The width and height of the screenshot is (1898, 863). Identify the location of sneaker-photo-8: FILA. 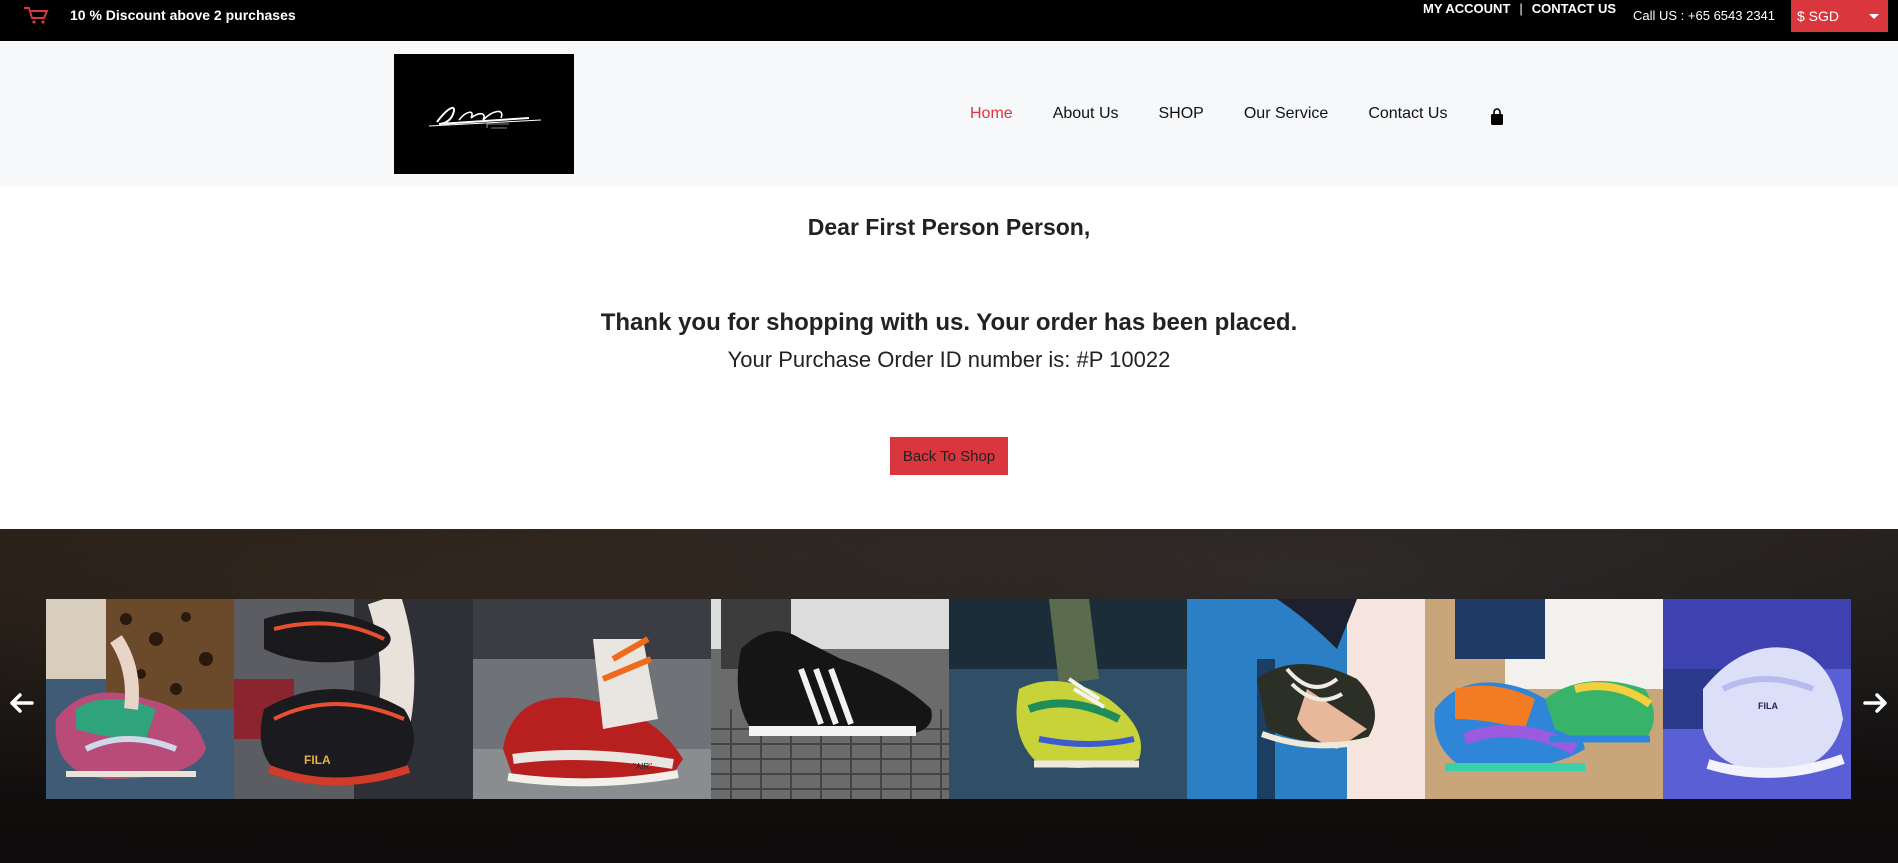
(1757, 699).